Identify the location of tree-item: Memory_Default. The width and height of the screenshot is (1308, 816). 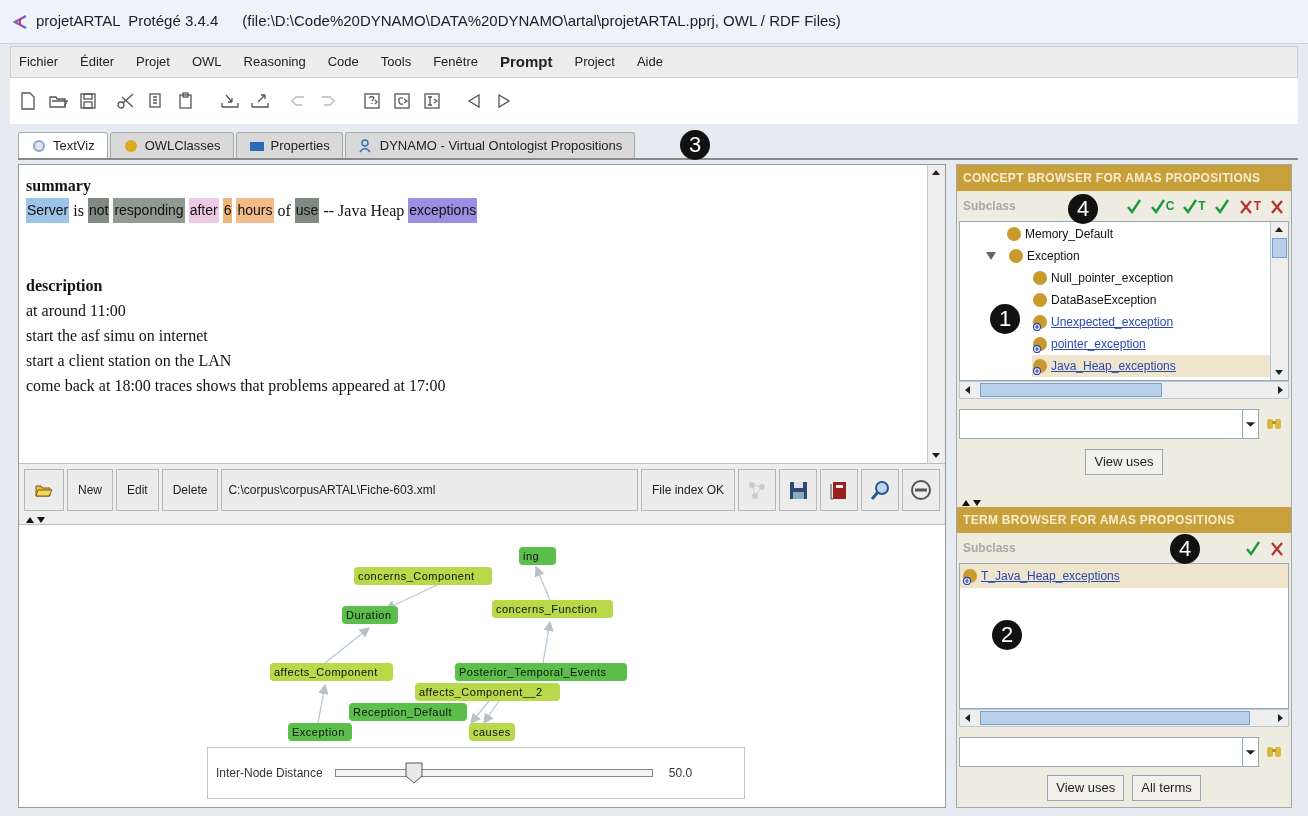
(1062, 234).